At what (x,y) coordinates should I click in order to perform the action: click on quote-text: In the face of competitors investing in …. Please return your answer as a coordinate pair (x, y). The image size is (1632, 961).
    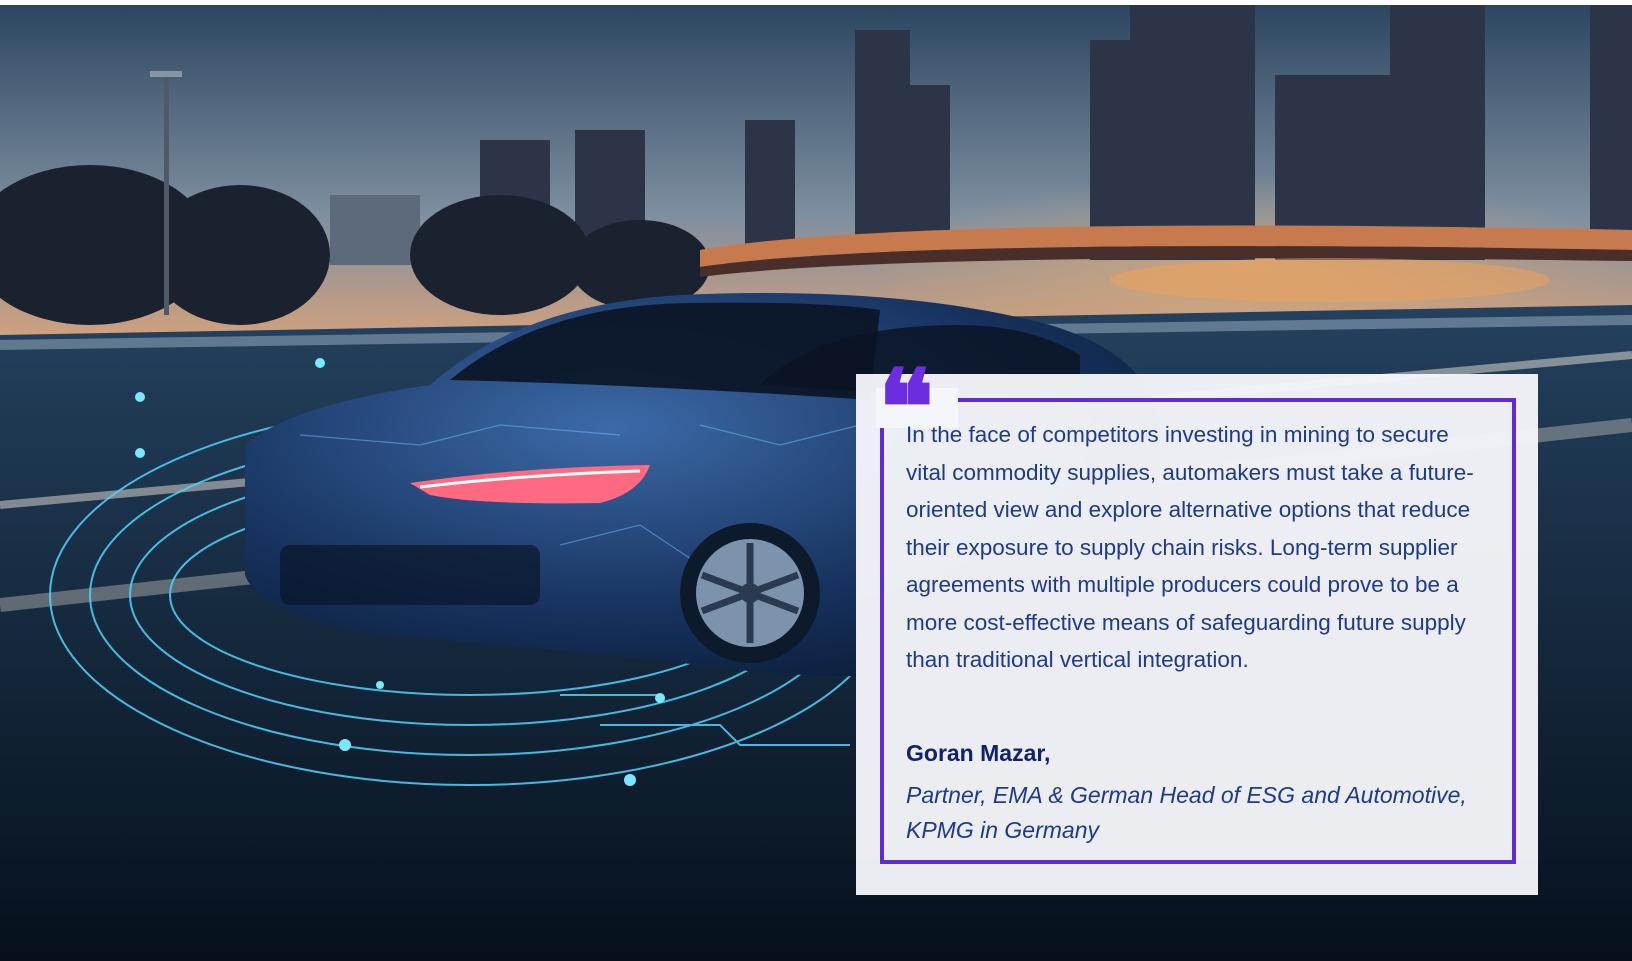
    Looking at the image, I should click on (1190, 547).